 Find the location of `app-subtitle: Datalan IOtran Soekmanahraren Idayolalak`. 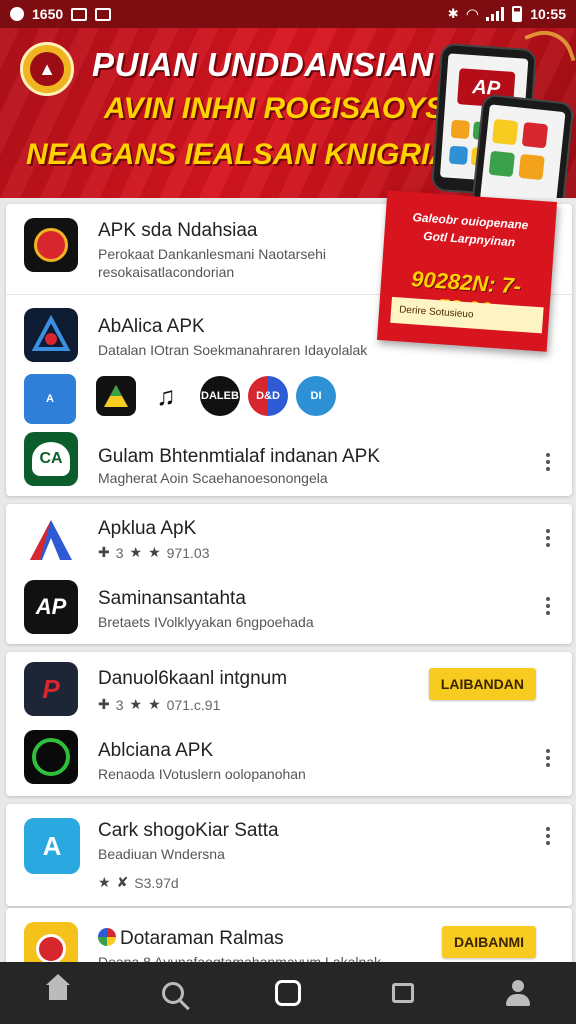

app-subtitle: Datalan IOtran Soekmanahraren Idayolalak is located at coordinates (233, 350).